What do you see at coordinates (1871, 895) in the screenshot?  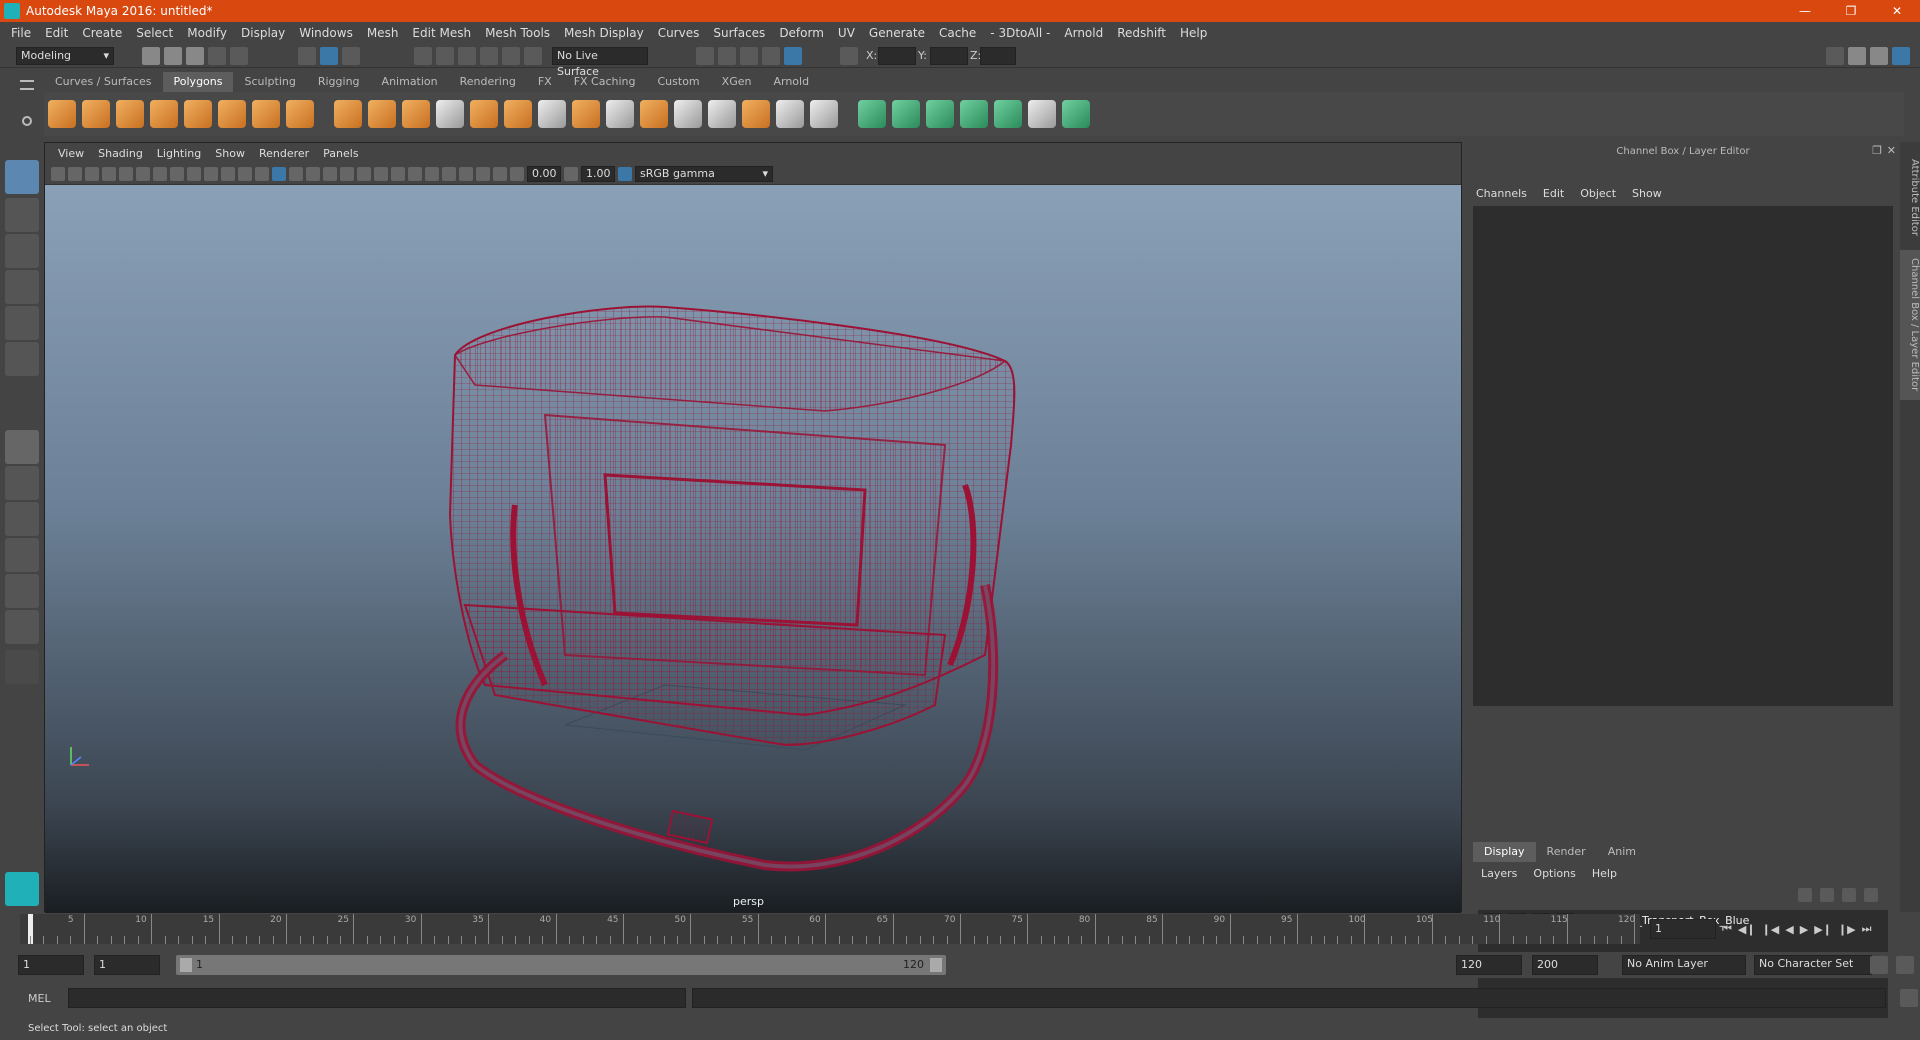 I see `new-layer-selected-icon` at bounding box center [1871, 895].